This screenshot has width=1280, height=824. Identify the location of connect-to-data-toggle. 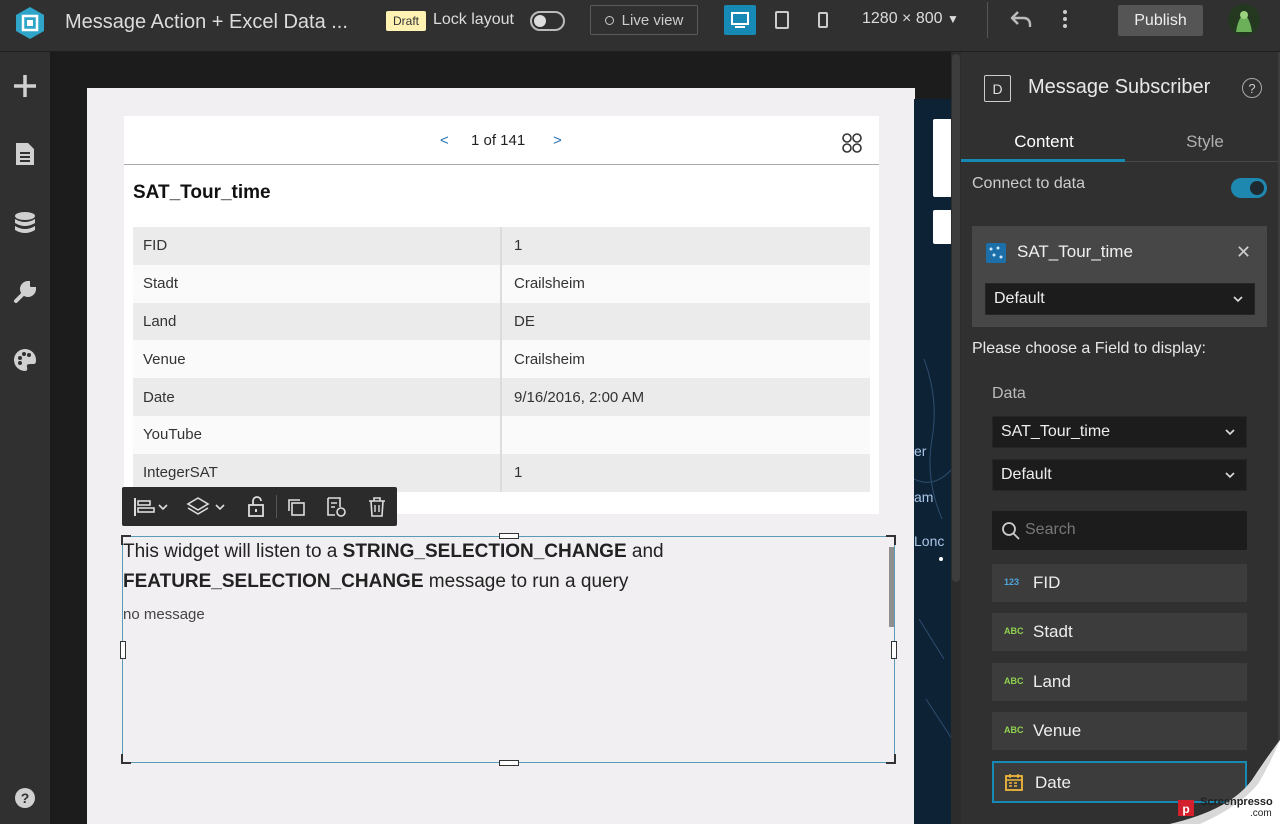
(1249, 188).